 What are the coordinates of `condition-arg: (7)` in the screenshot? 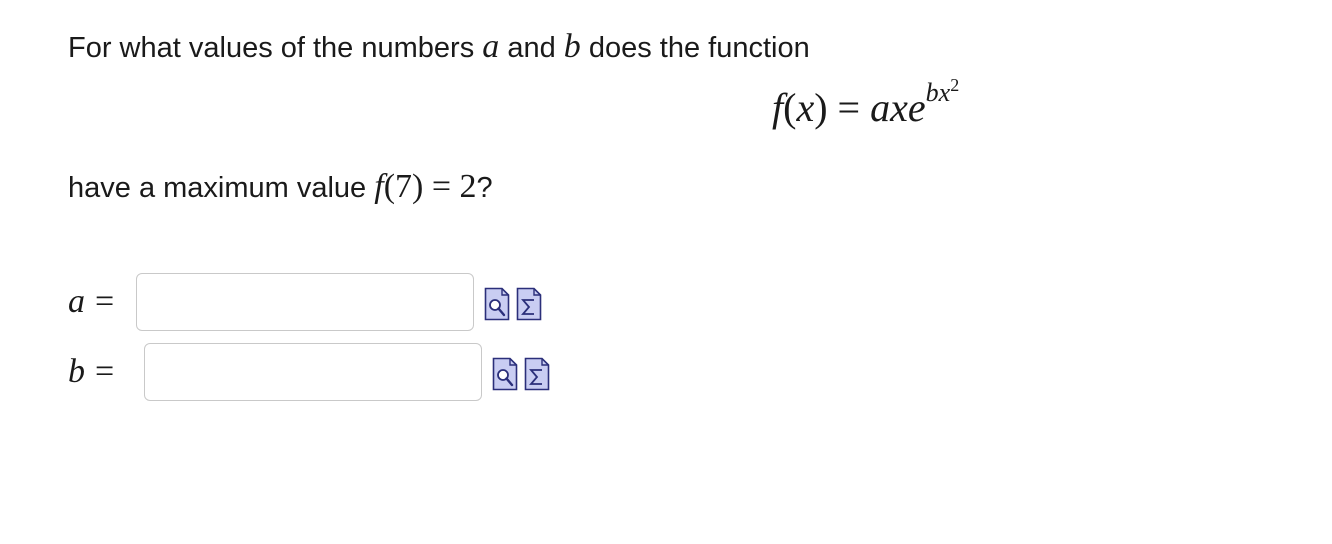 It's located at (403, 186).